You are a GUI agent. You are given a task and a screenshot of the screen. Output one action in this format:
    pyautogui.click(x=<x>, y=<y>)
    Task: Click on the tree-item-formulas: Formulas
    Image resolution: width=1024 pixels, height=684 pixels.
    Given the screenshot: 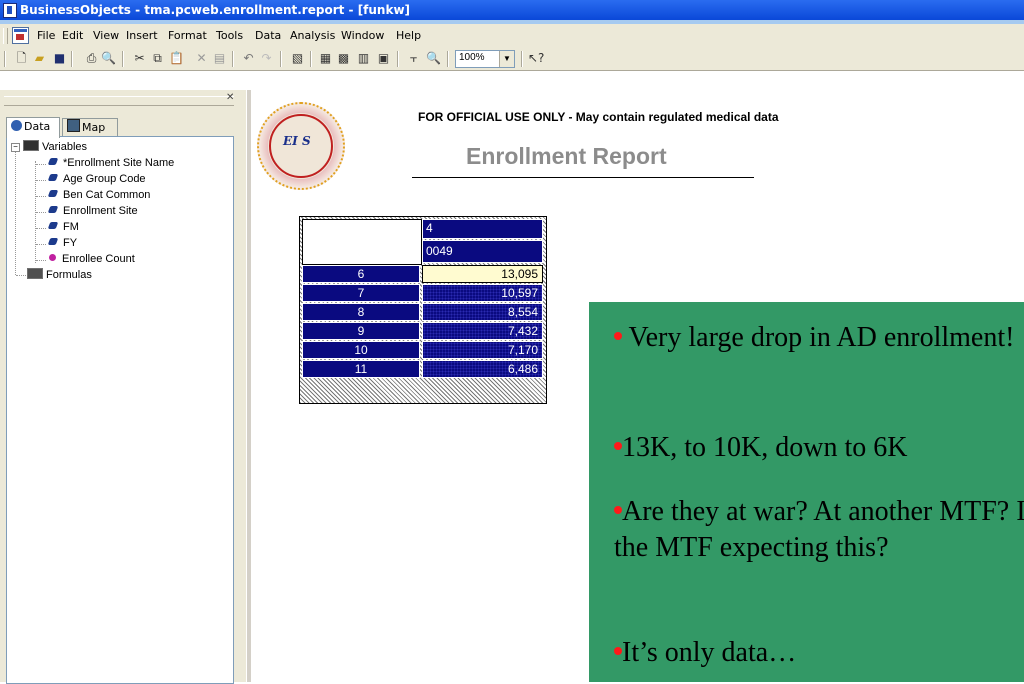 What is the action you would take?
    pyautogui.click(x=59, y=275)
    